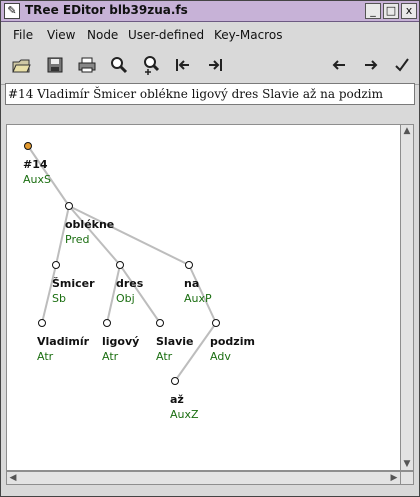 This screenshot has height=497, width=420. I want to click on menu-key-macros: Key-Macros, so click(248, 35).